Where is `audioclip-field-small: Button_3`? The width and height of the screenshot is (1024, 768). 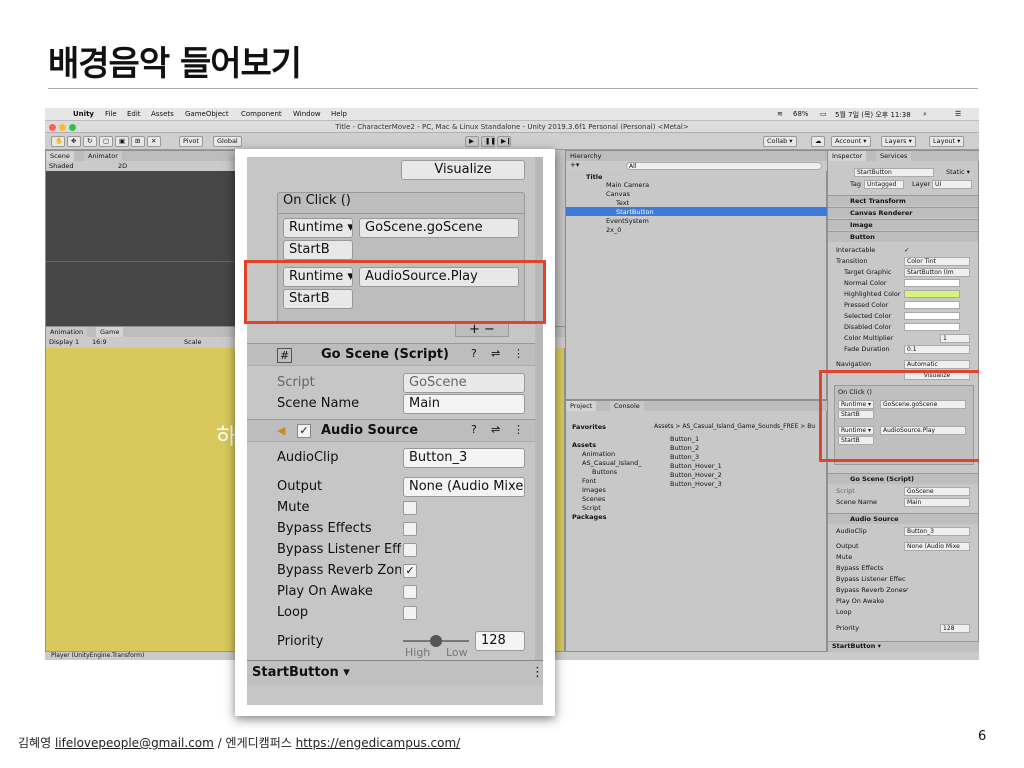
audioclip-field-small: Button_3 is located at coordinates (937, 531).